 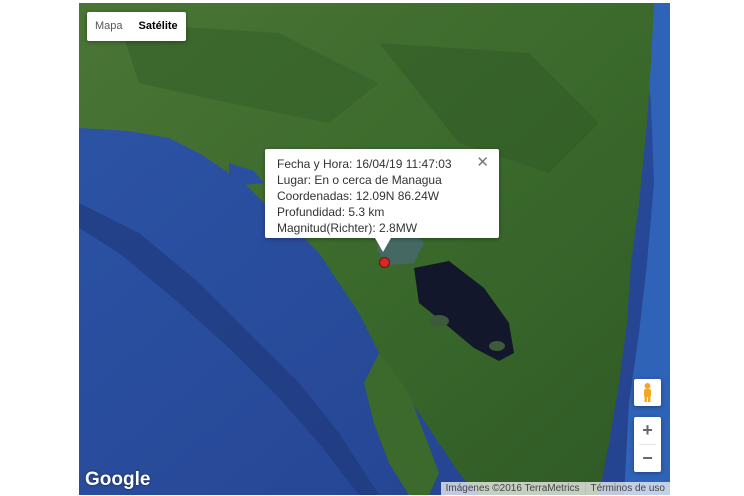 What do you see at coordinates (331, 212) in the screenshot?
I see `info-depth: Profundidad: 5.3 km` at bounding box center [331, 212].